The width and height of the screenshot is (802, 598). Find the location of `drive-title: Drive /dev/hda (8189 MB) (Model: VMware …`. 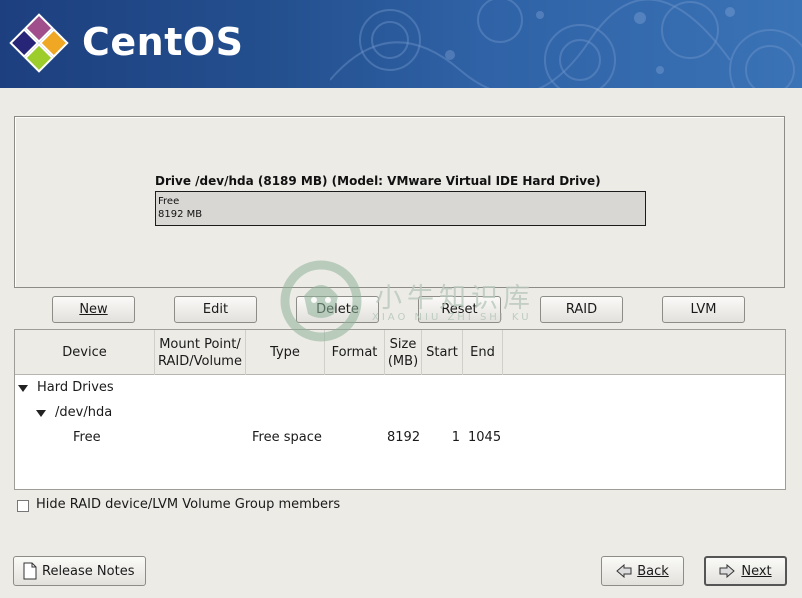

drive-title: Drive /dev/hda (8189 MB) (Model: VMware … is located at coordinates (378, 181).